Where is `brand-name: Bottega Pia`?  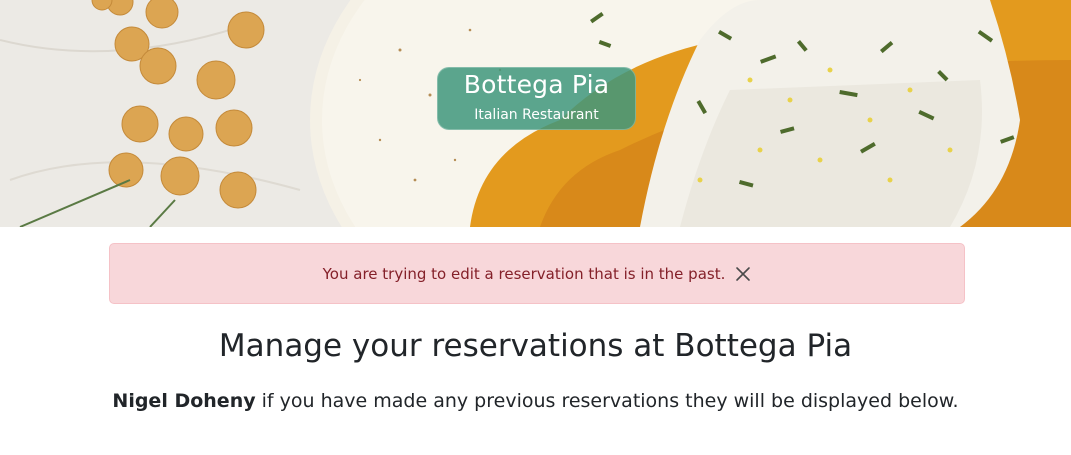 brand-name: Bottega Pia is located at coordinates (536, 84).